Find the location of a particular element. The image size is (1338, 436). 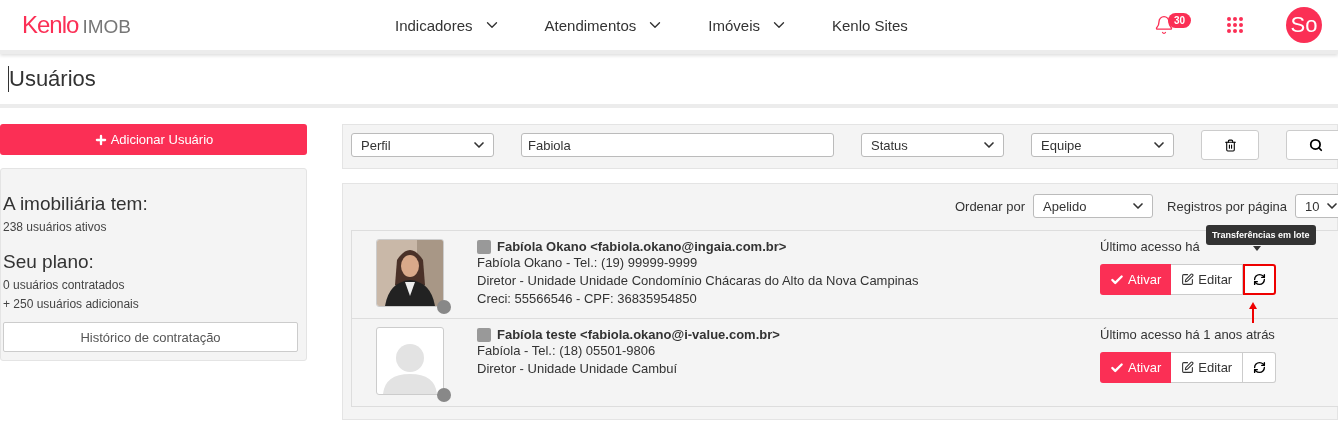

summary-text: 238 usuários ativos is located at coordinates (55, 227).